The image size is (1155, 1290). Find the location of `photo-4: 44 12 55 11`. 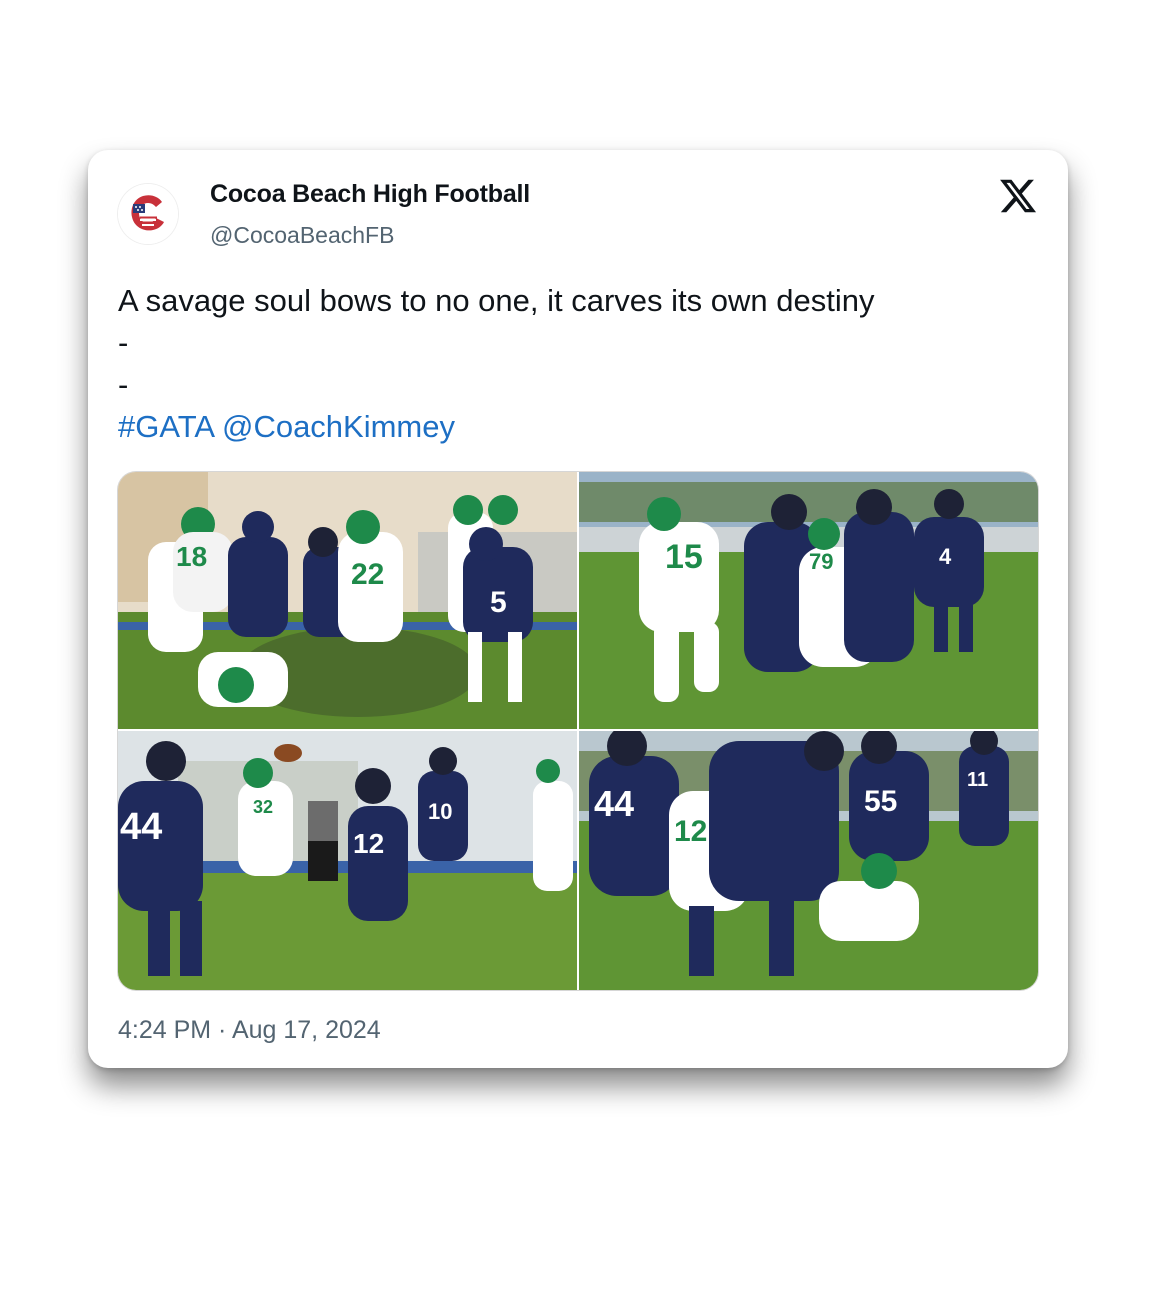

photo-4: 44 12 55 11 is located at coordinates (808, 860).